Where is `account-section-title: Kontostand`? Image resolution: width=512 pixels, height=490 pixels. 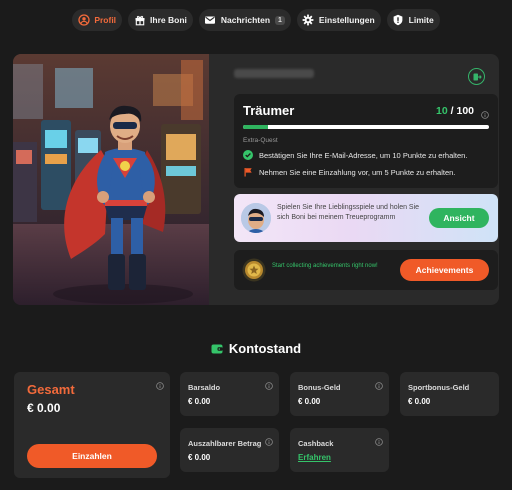
account-section-title: Kontostand is located at coordinates (256, 348).